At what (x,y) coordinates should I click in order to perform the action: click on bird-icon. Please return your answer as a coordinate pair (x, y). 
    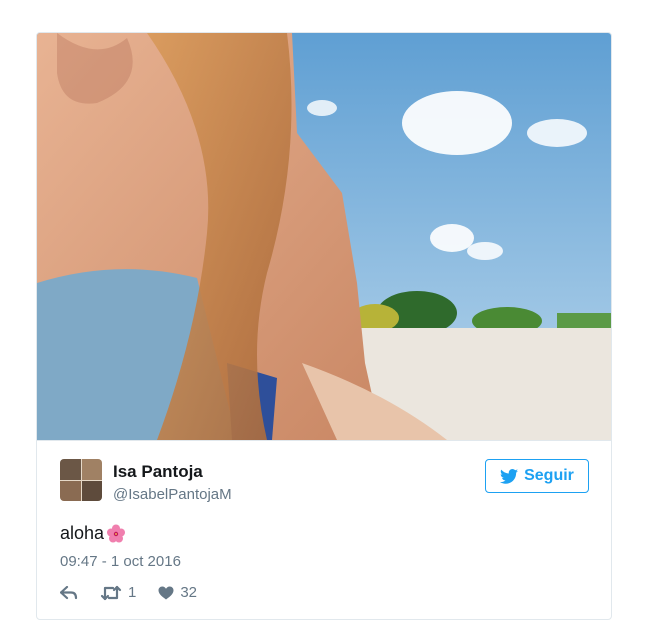
    Looking at the image, I should click on (509, 476).